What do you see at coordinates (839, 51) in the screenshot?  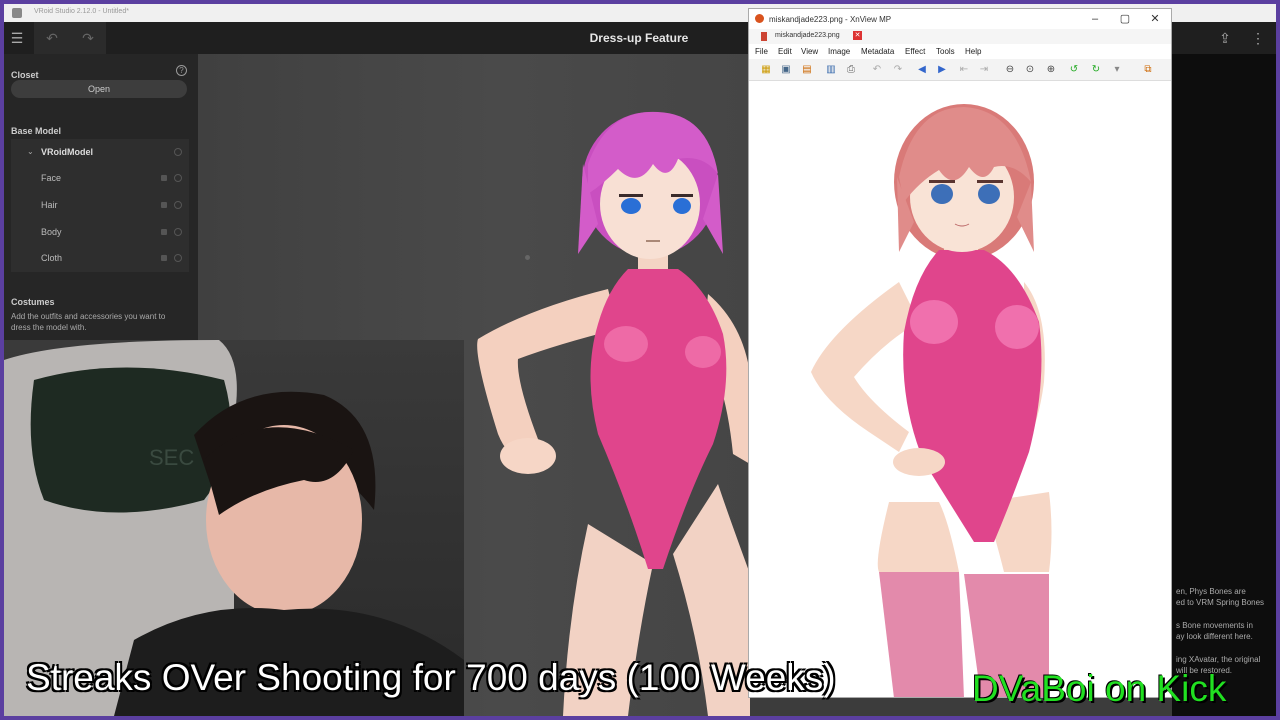 I see `menu-image: Image` at bounding box center [839, 51].